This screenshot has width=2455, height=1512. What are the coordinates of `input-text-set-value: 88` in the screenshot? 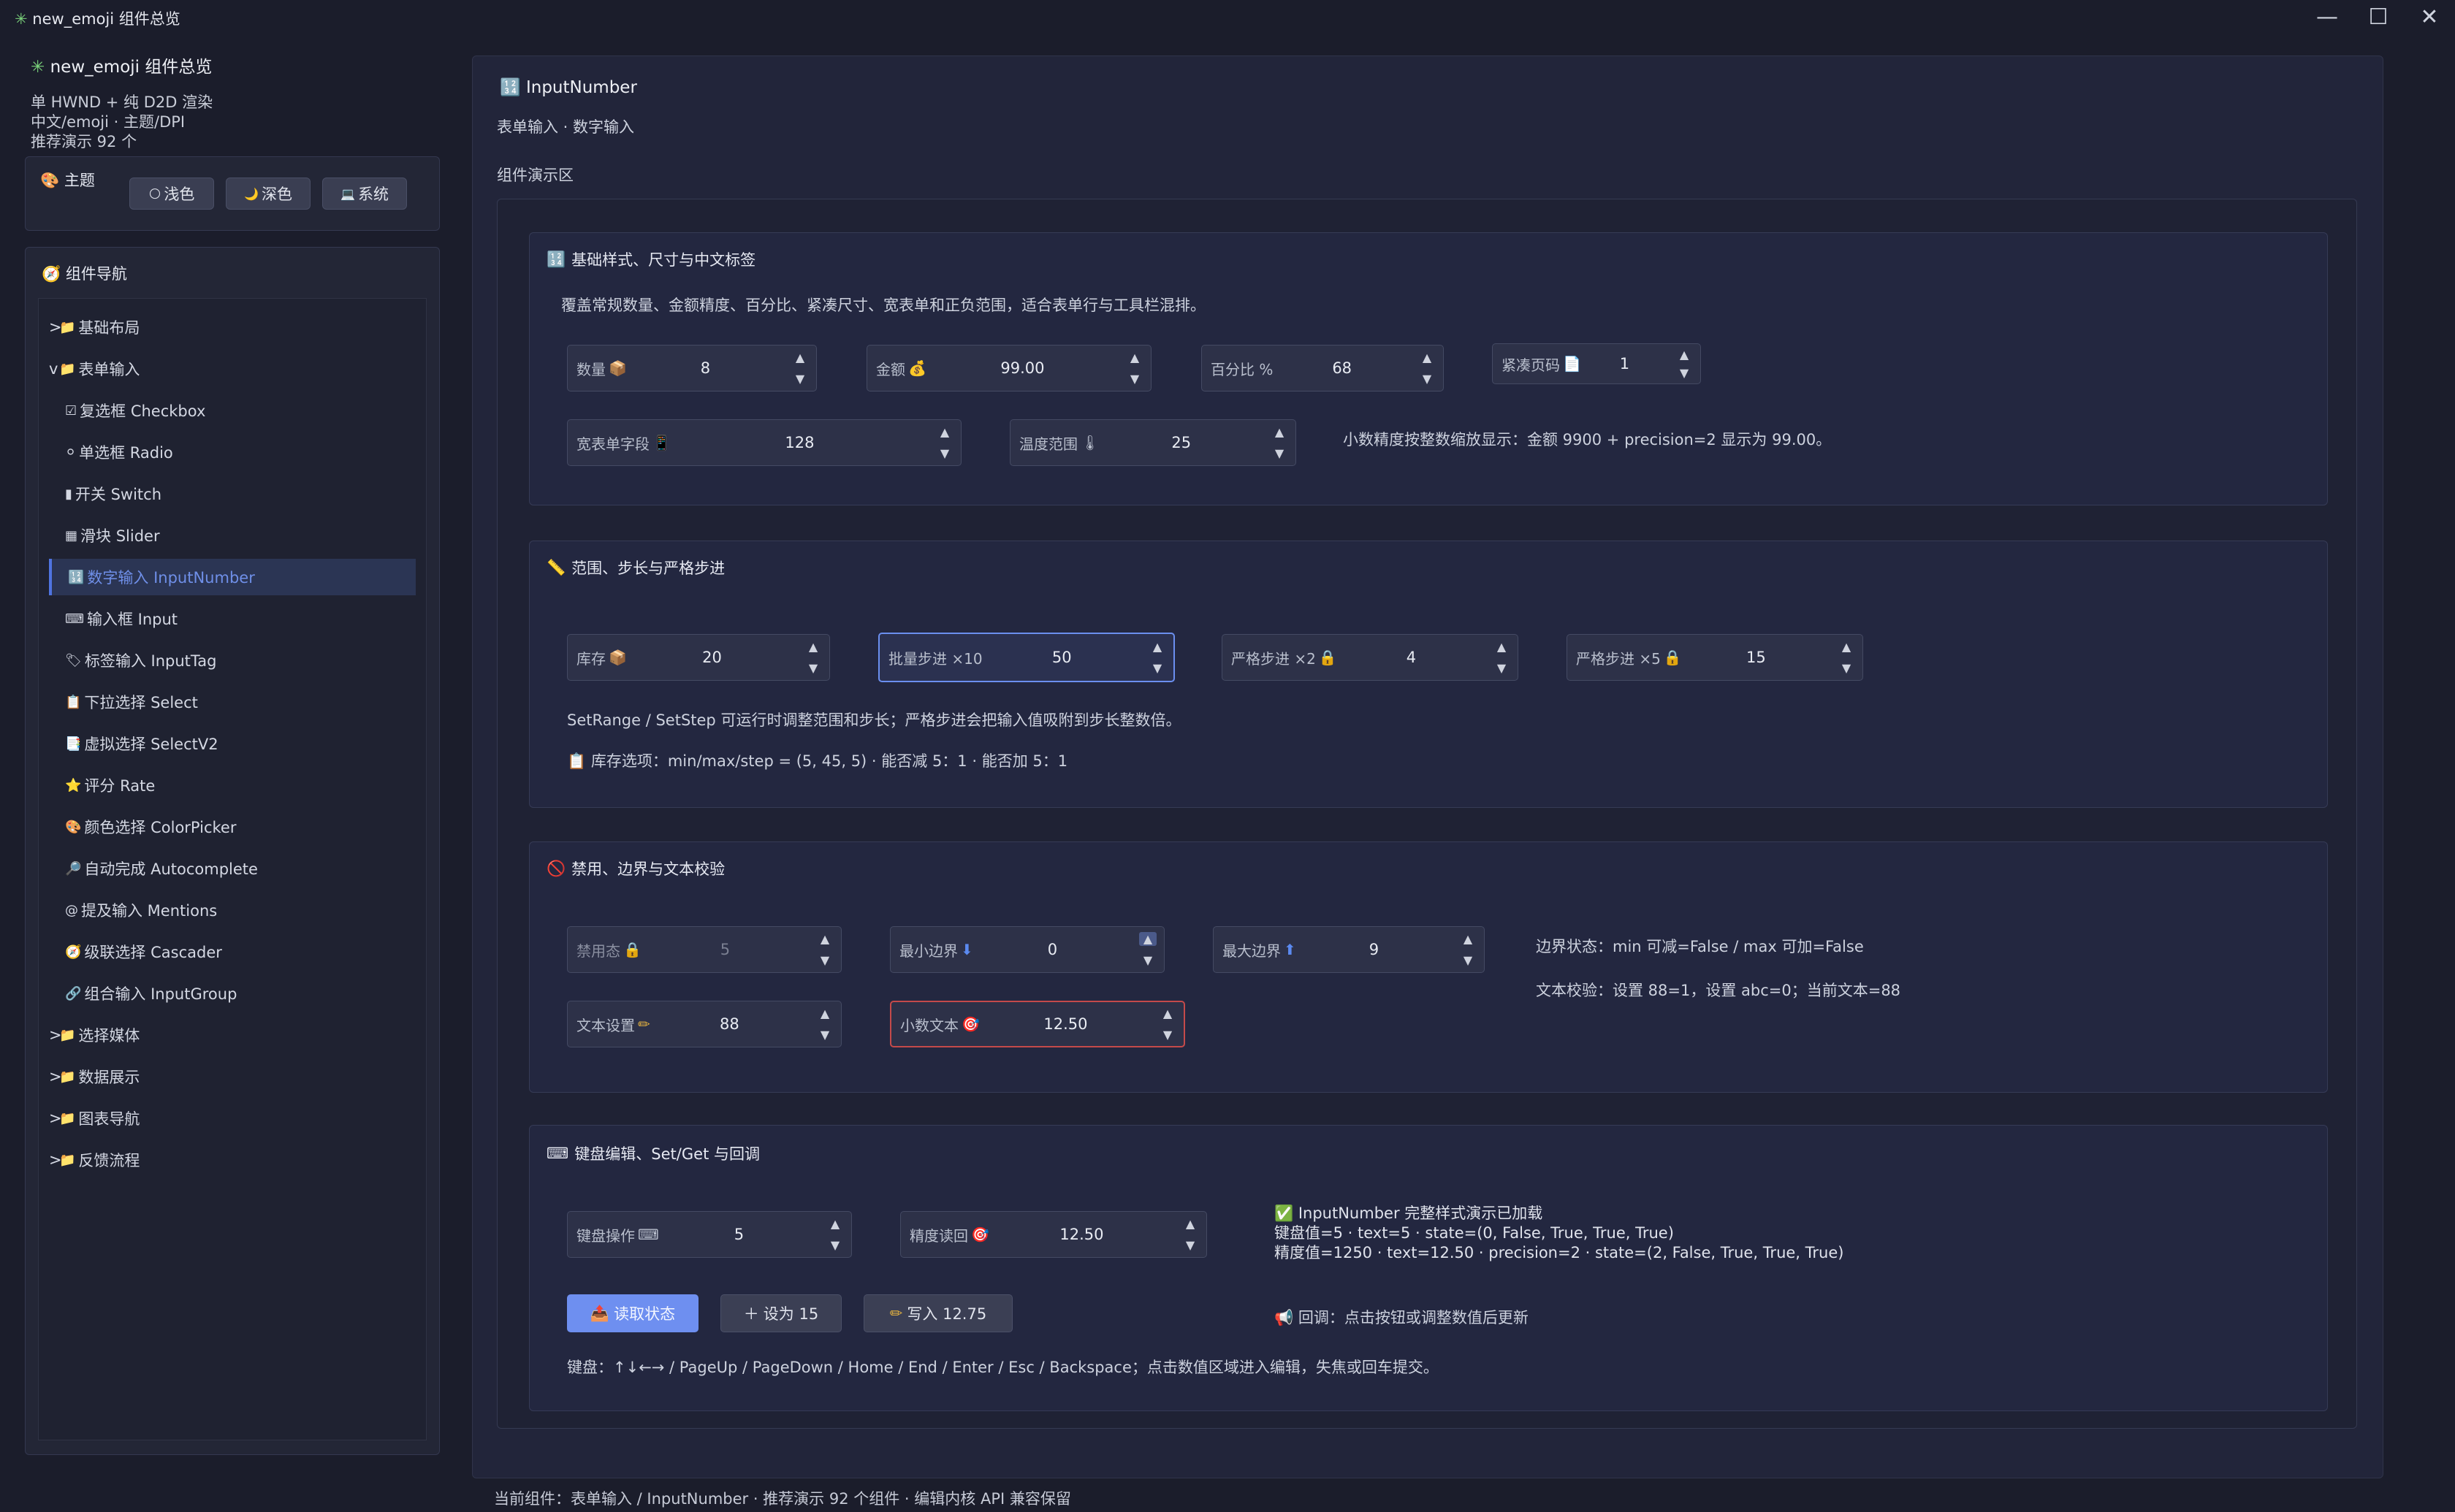 It's located at (729, 1024).